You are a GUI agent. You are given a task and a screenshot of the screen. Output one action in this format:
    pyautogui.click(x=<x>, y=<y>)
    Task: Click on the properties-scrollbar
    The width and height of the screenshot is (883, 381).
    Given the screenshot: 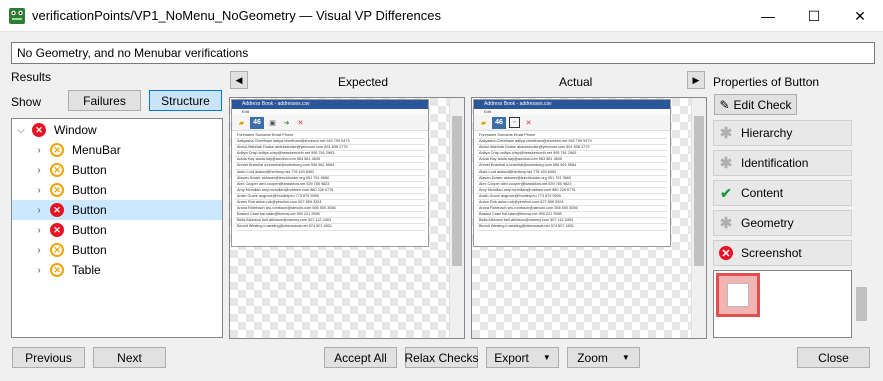 What is the action you would take?
    pyautogui.click(x=861, y=304)
    